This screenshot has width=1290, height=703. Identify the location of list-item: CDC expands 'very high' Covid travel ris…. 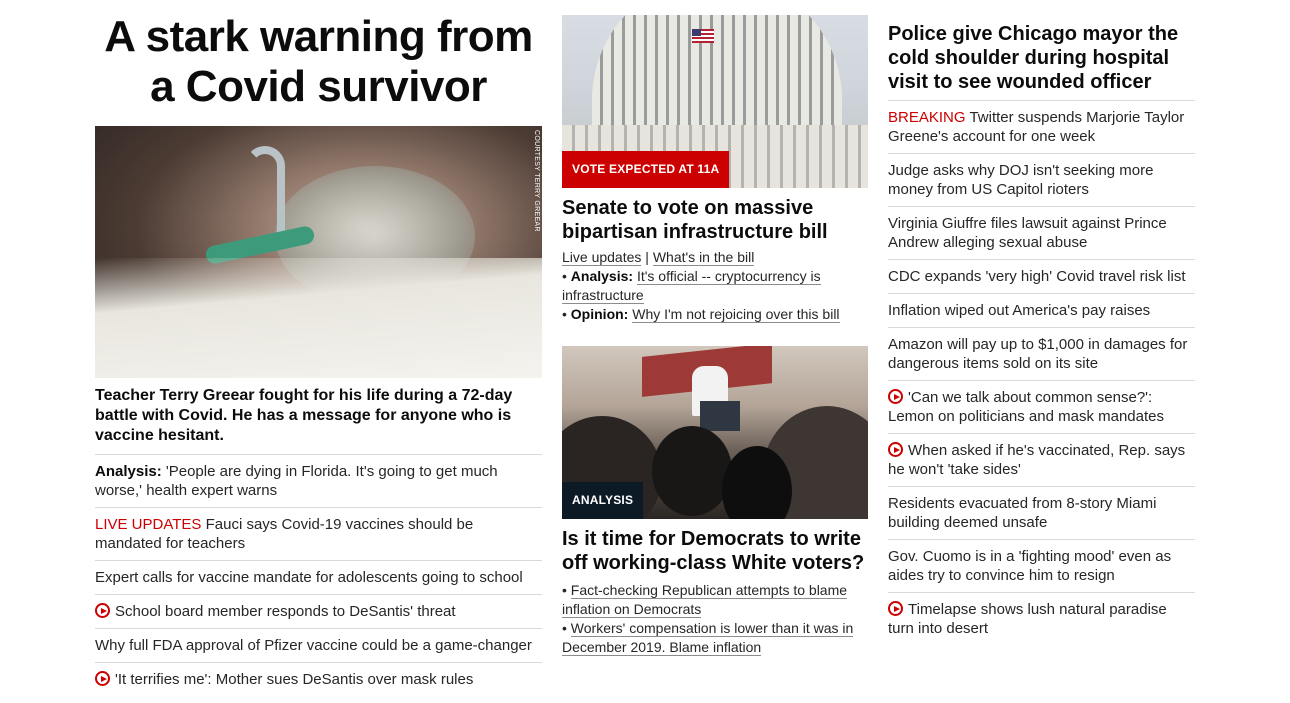
(1041, 277).